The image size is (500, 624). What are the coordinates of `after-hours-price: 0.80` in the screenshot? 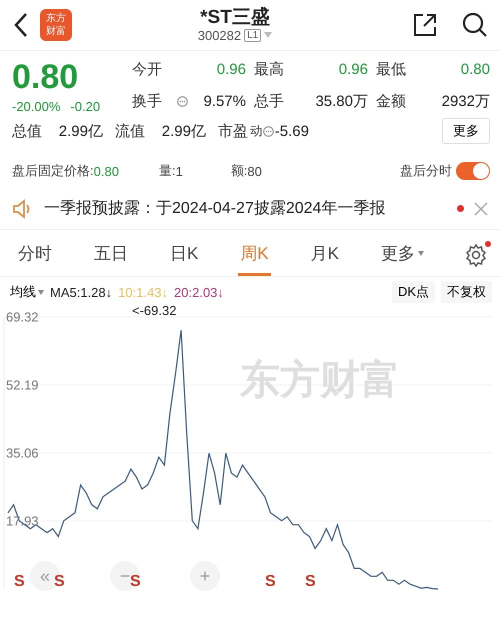 It's located at (106, 171).